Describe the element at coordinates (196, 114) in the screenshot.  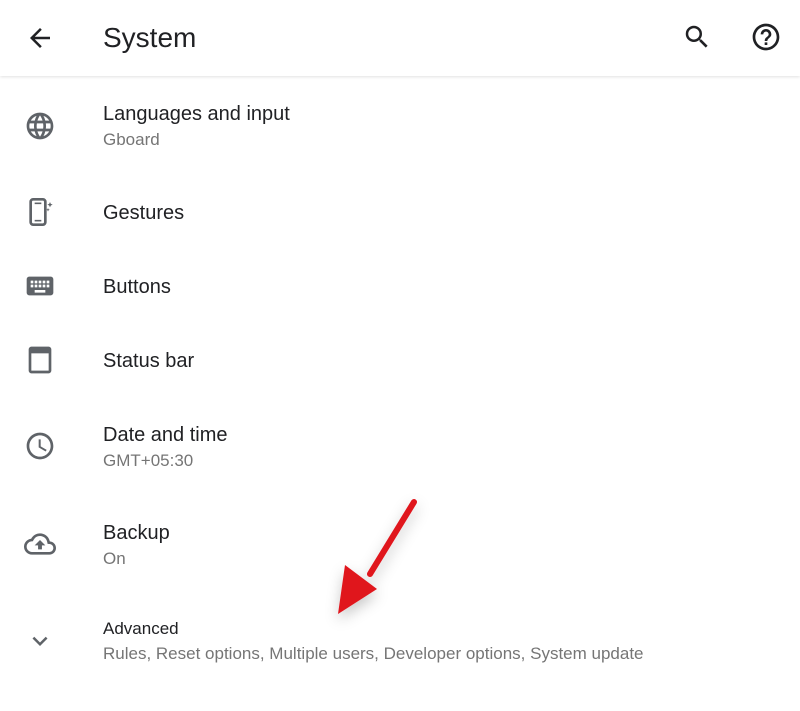
I see `setting-label: Languages and input` at that location.